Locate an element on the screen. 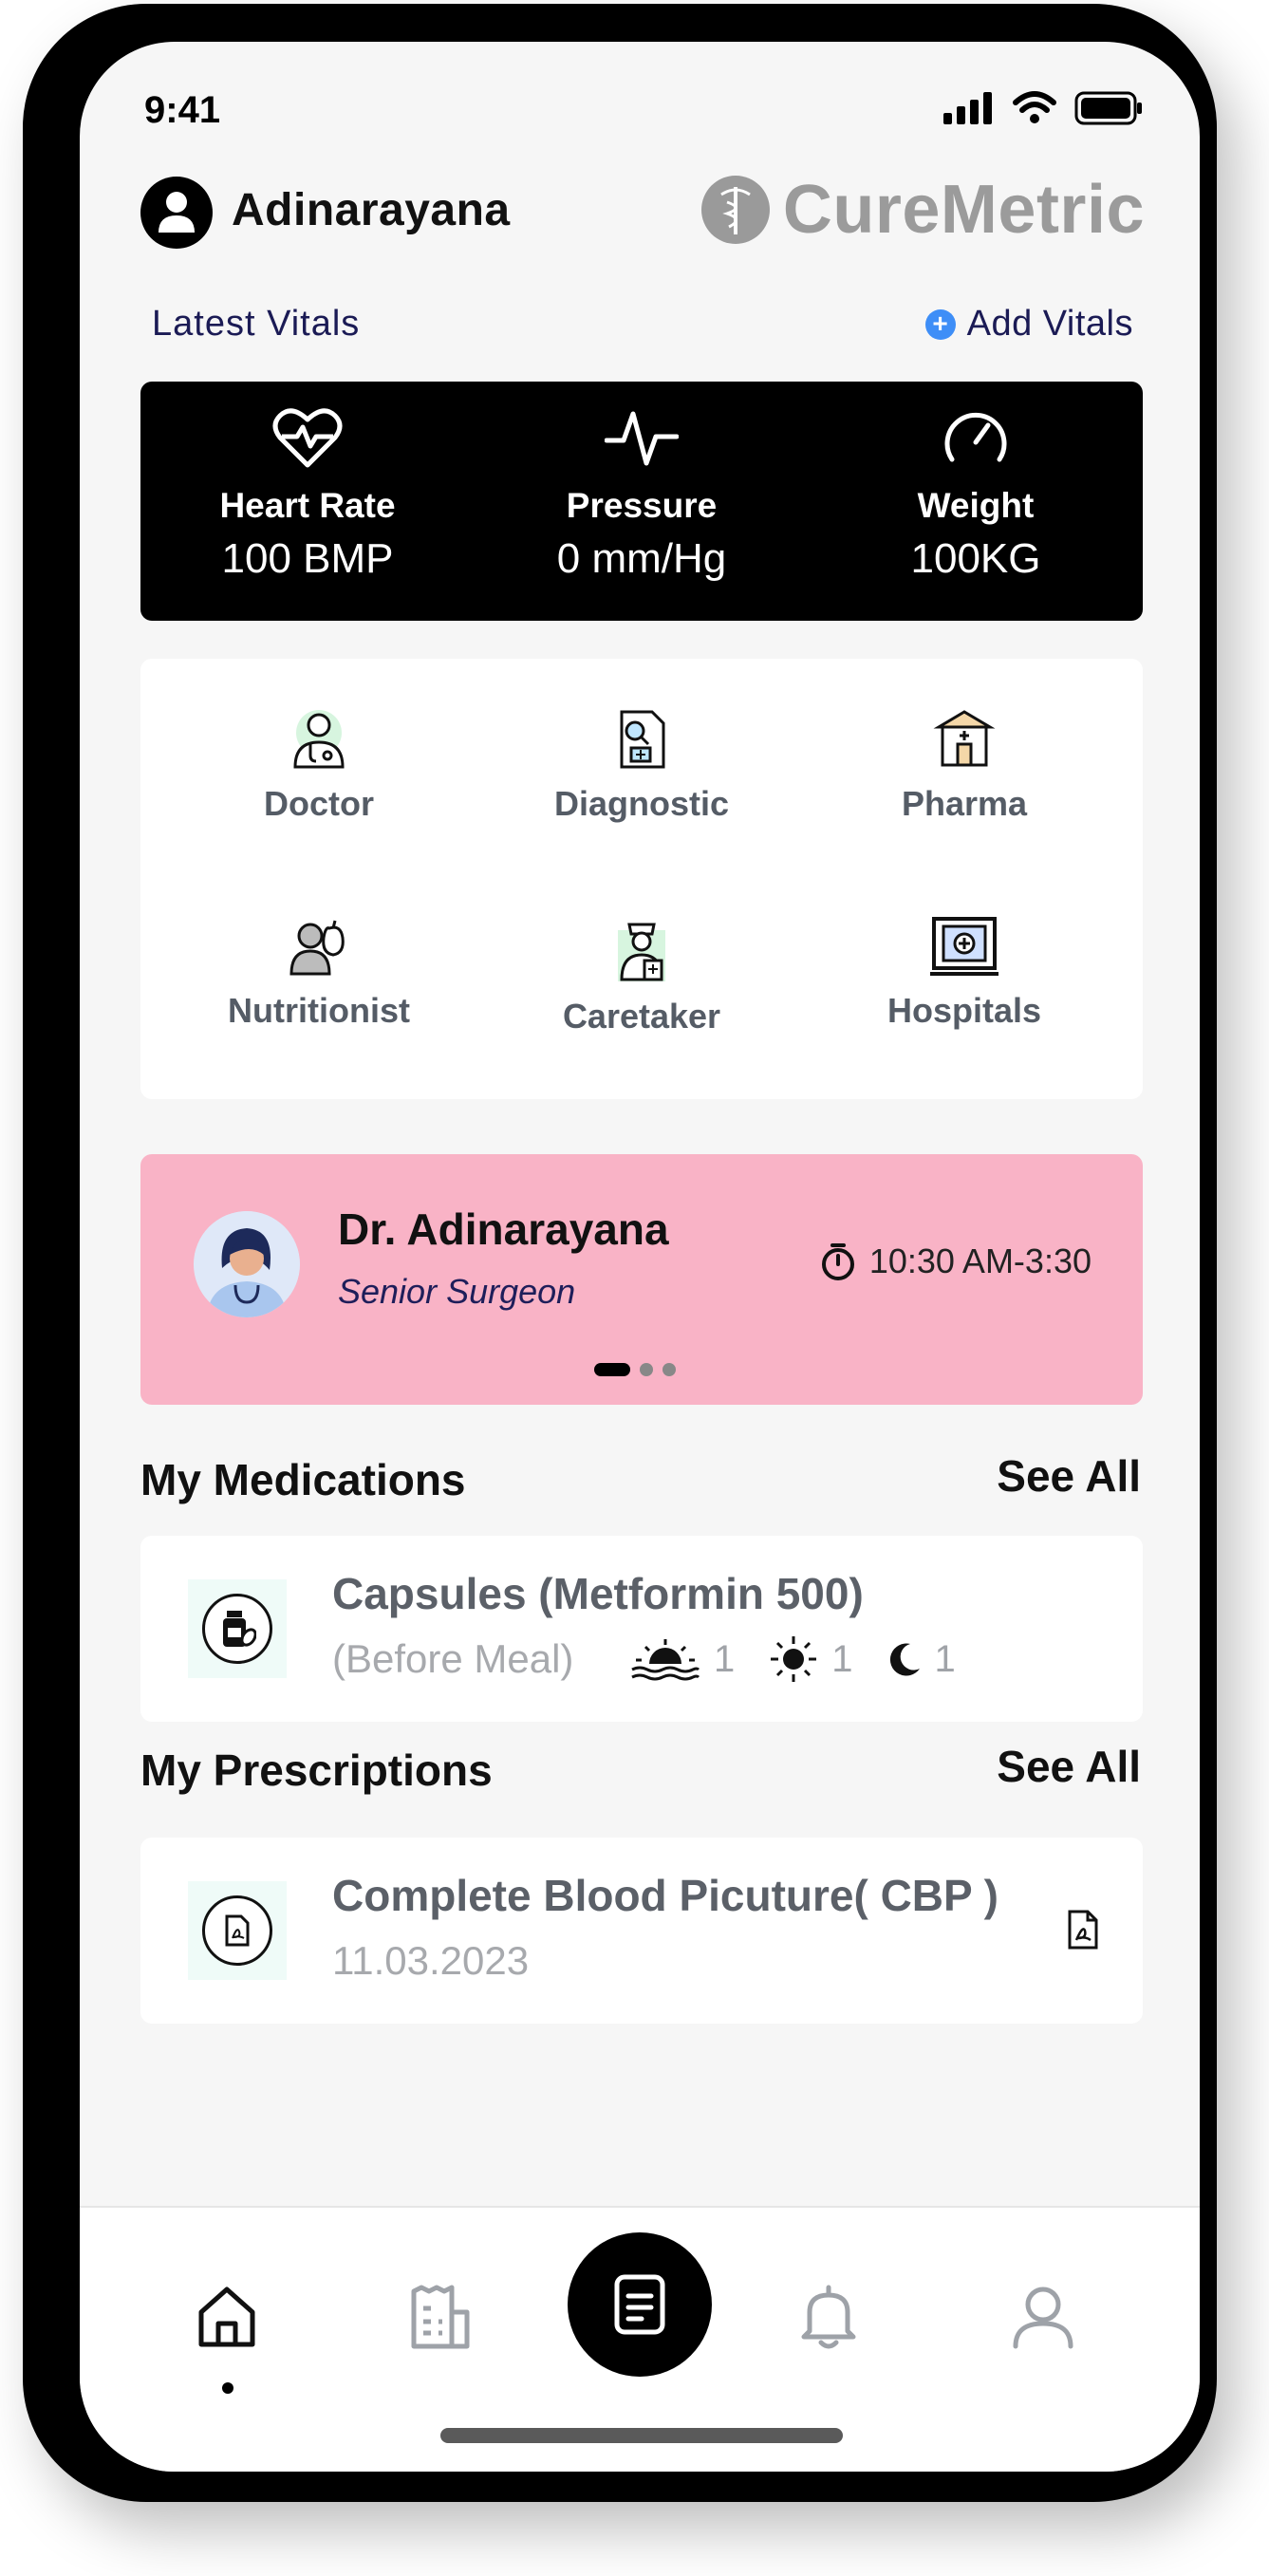  vital-value: 100 BMP is located at coordinates (307, 558).